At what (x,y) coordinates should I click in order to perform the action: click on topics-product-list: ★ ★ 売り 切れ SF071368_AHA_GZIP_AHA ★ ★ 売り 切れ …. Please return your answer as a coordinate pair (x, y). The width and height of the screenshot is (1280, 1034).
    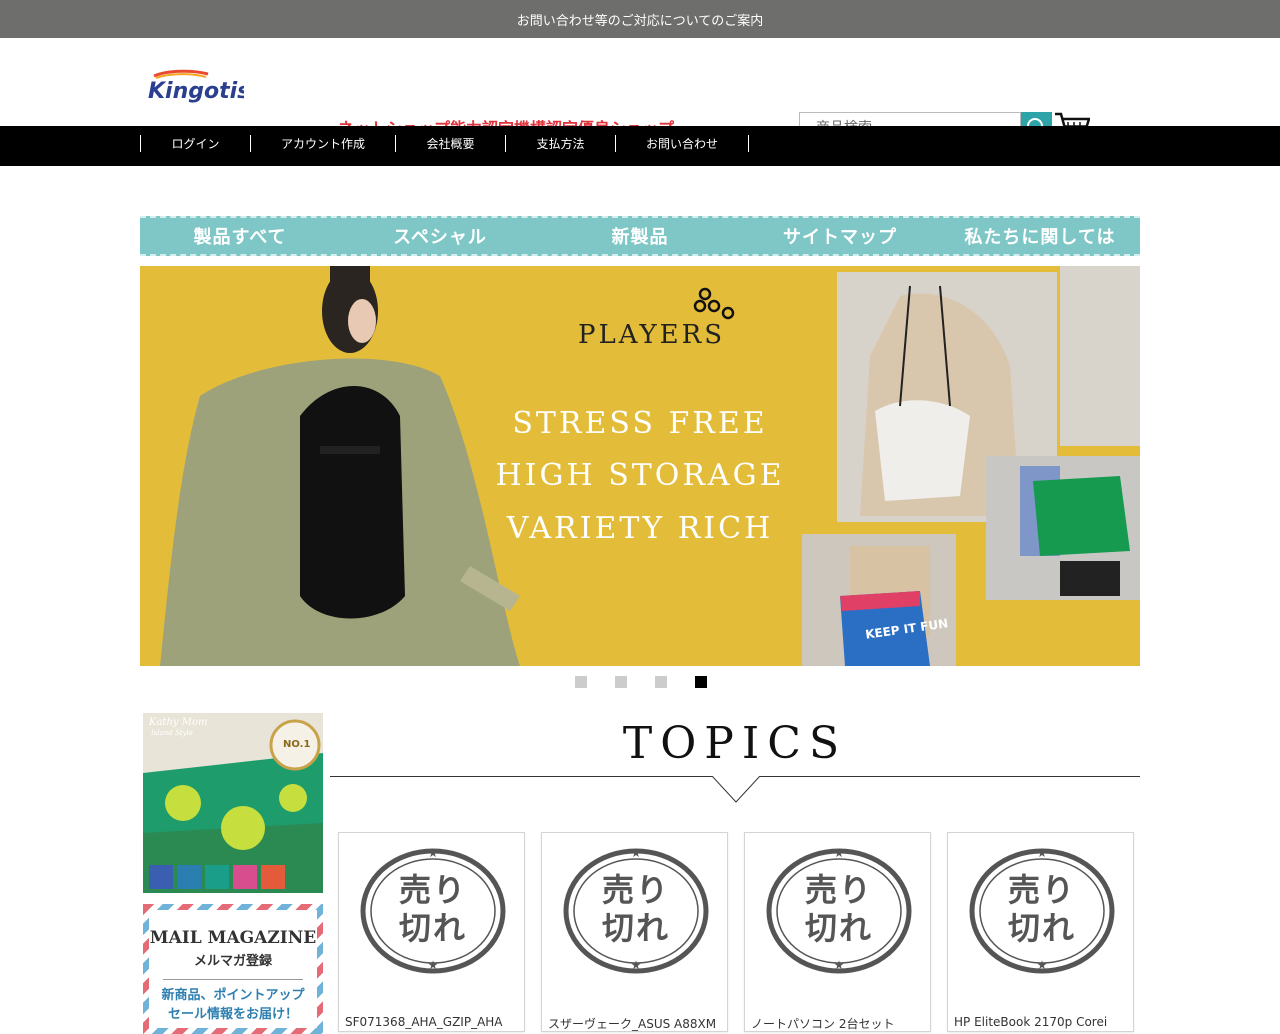
    Looking at the image, I should click on (744, 932).